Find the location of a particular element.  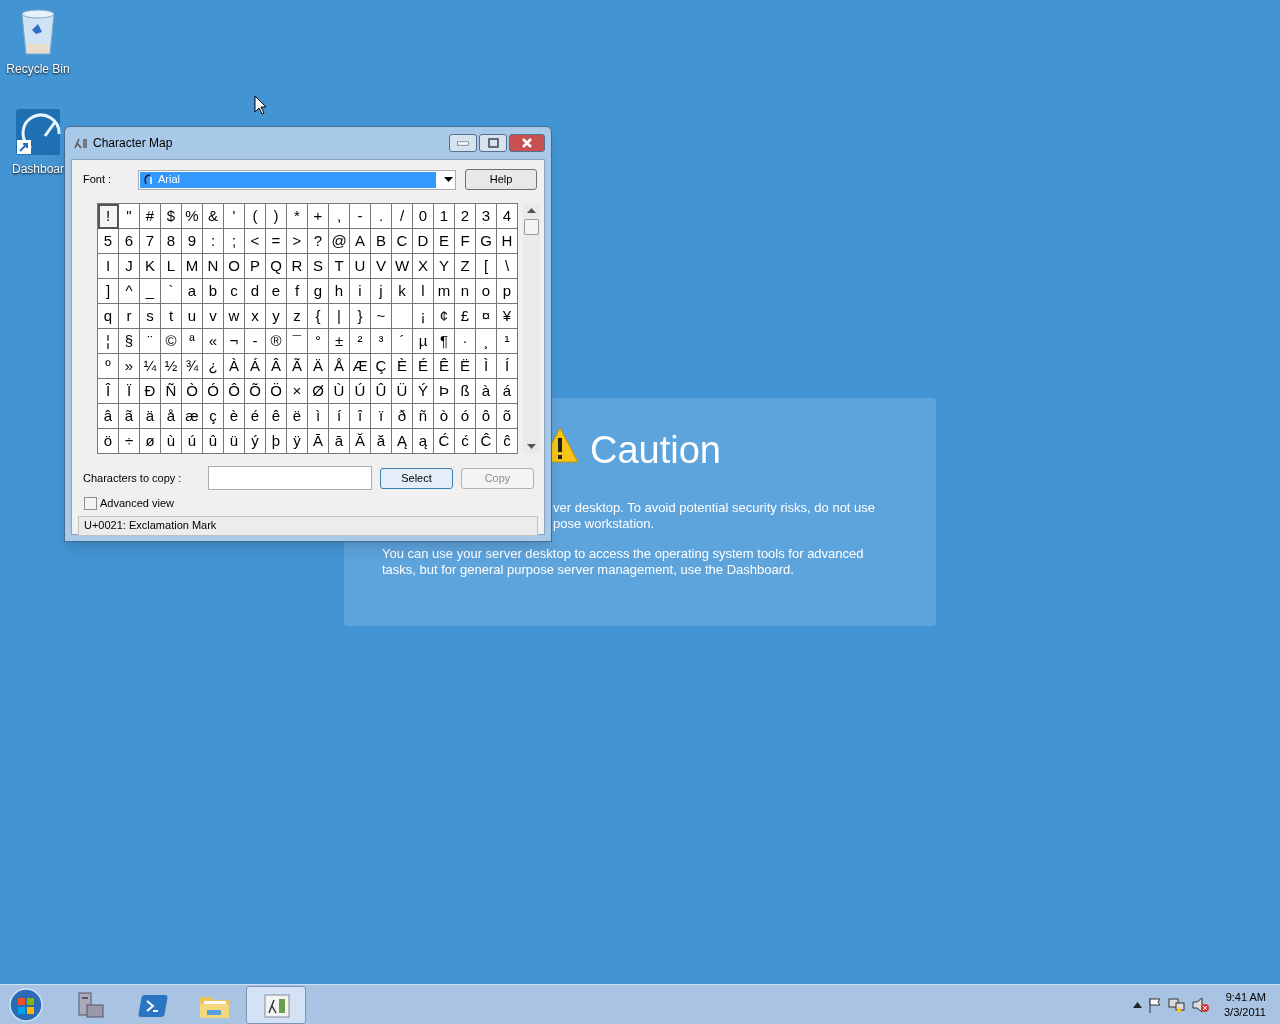

character-cell: Z is located at coordinates (465, 266).